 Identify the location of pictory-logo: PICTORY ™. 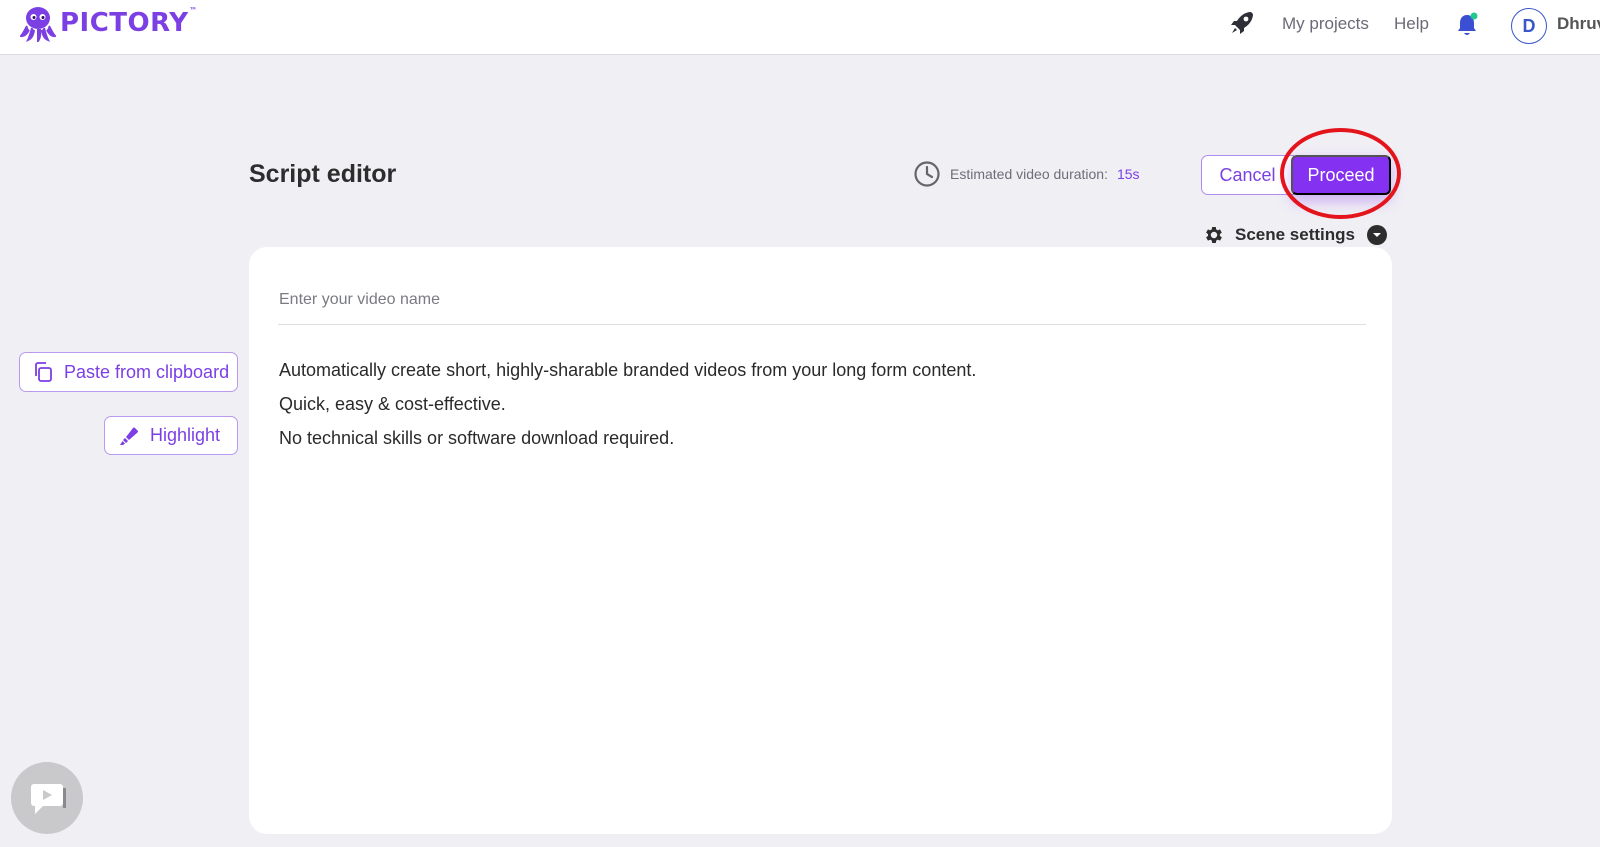
(109, 23).